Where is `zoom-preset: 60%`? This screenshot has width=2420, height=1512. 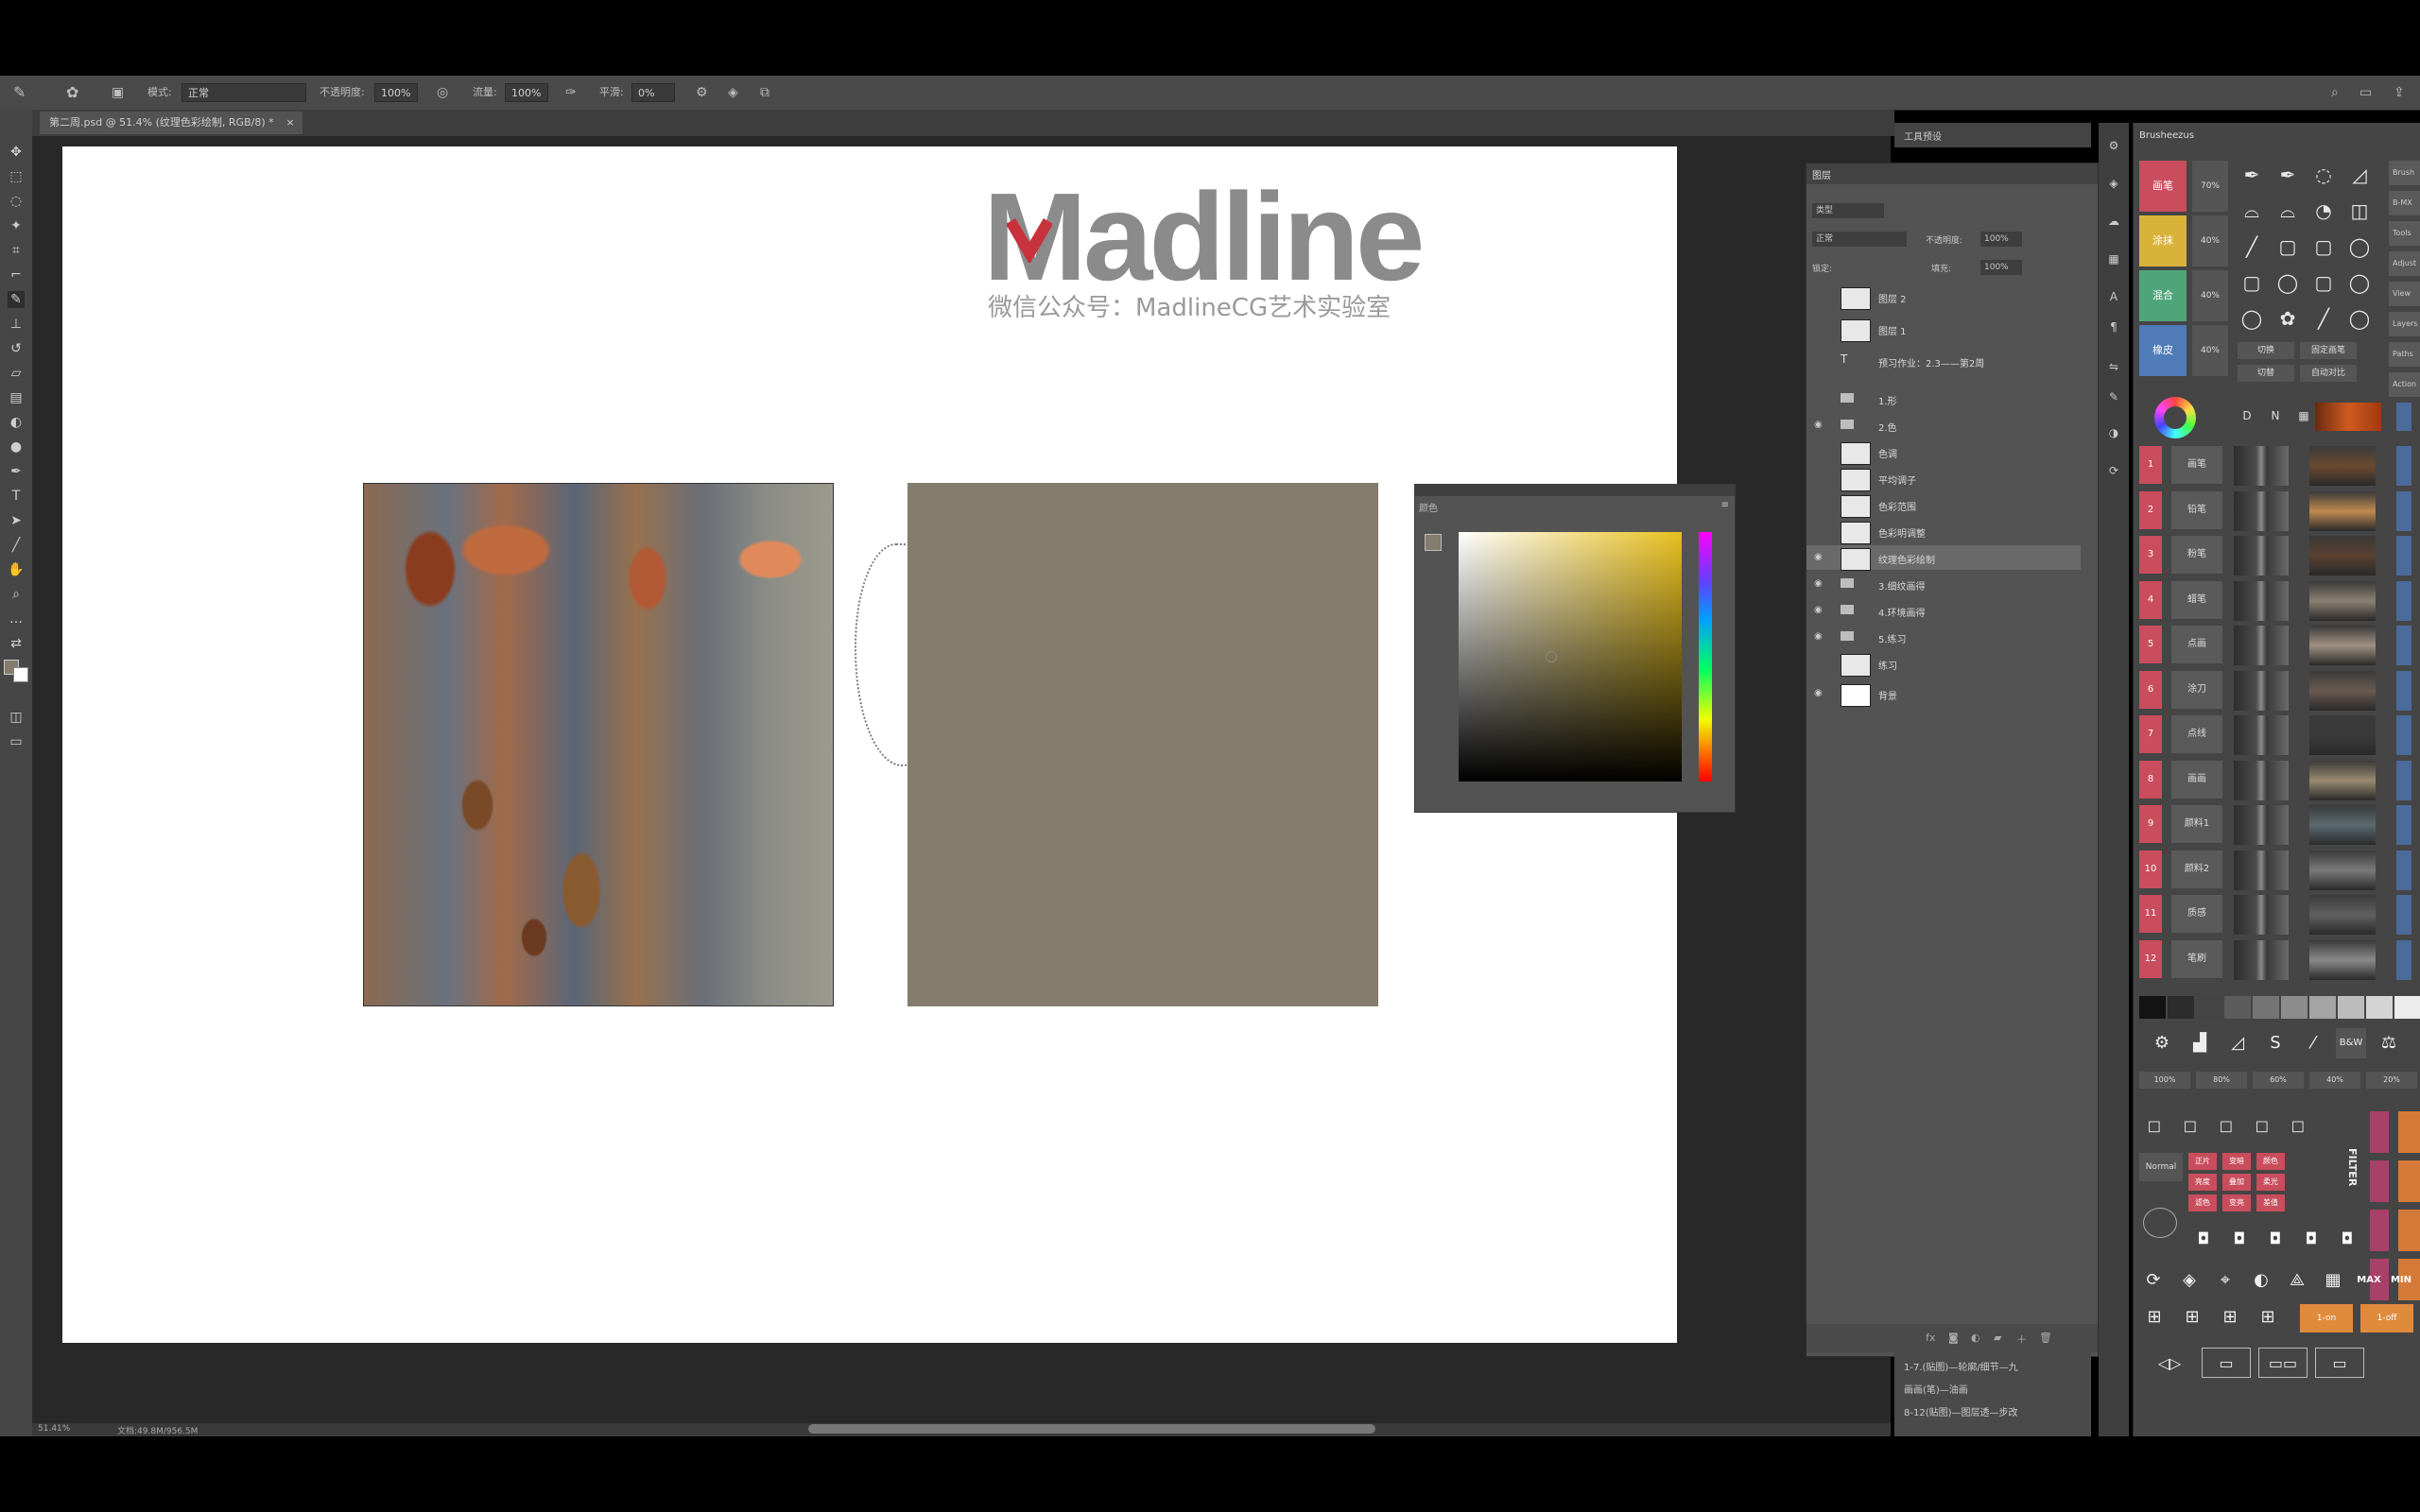
zoom-preset: 60% is located at coordinates (2278, 1080).